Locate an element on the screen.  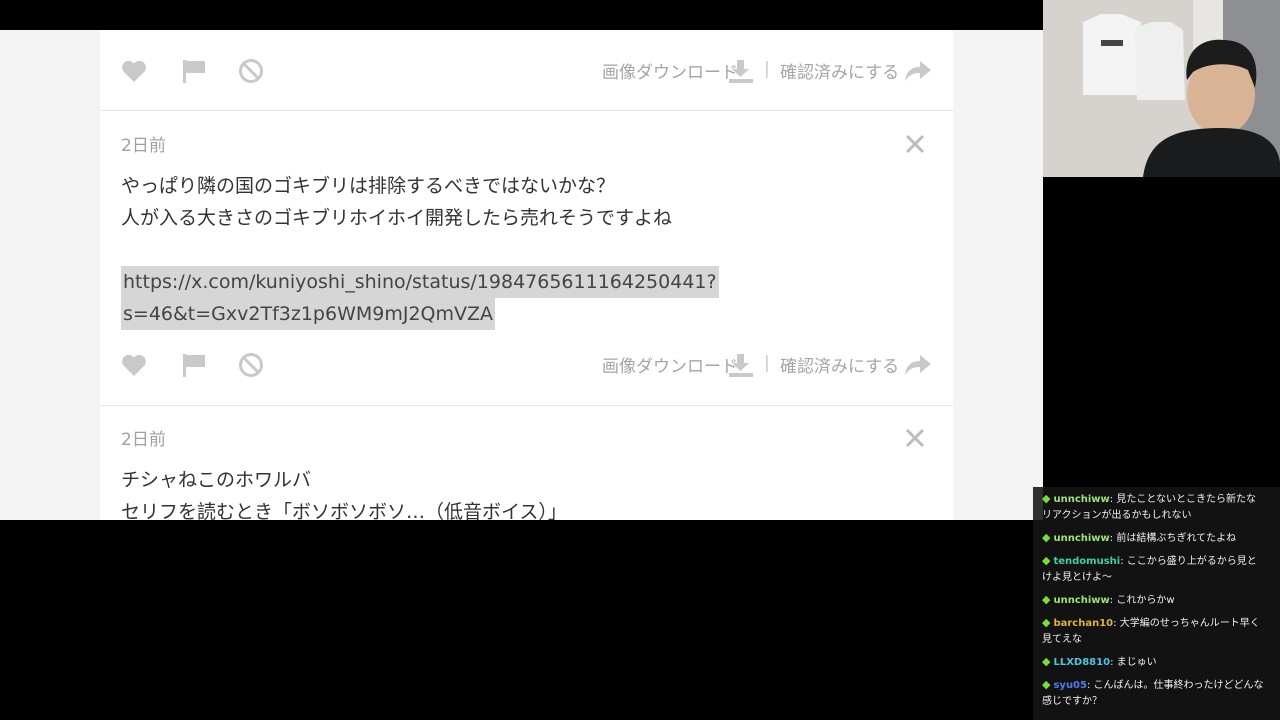
message-line: 人が入る大きさのゴキブリホイホイ開発したら売れそうですよね is located at coordinates (397, 218).